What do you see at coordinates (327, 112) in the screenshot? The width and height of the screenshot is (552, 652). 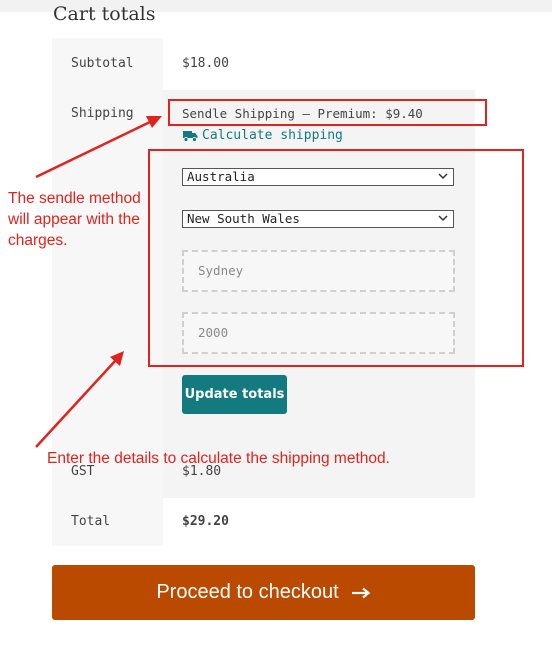 I see `shipping-method-highlight` at bounding box center [327, 112].